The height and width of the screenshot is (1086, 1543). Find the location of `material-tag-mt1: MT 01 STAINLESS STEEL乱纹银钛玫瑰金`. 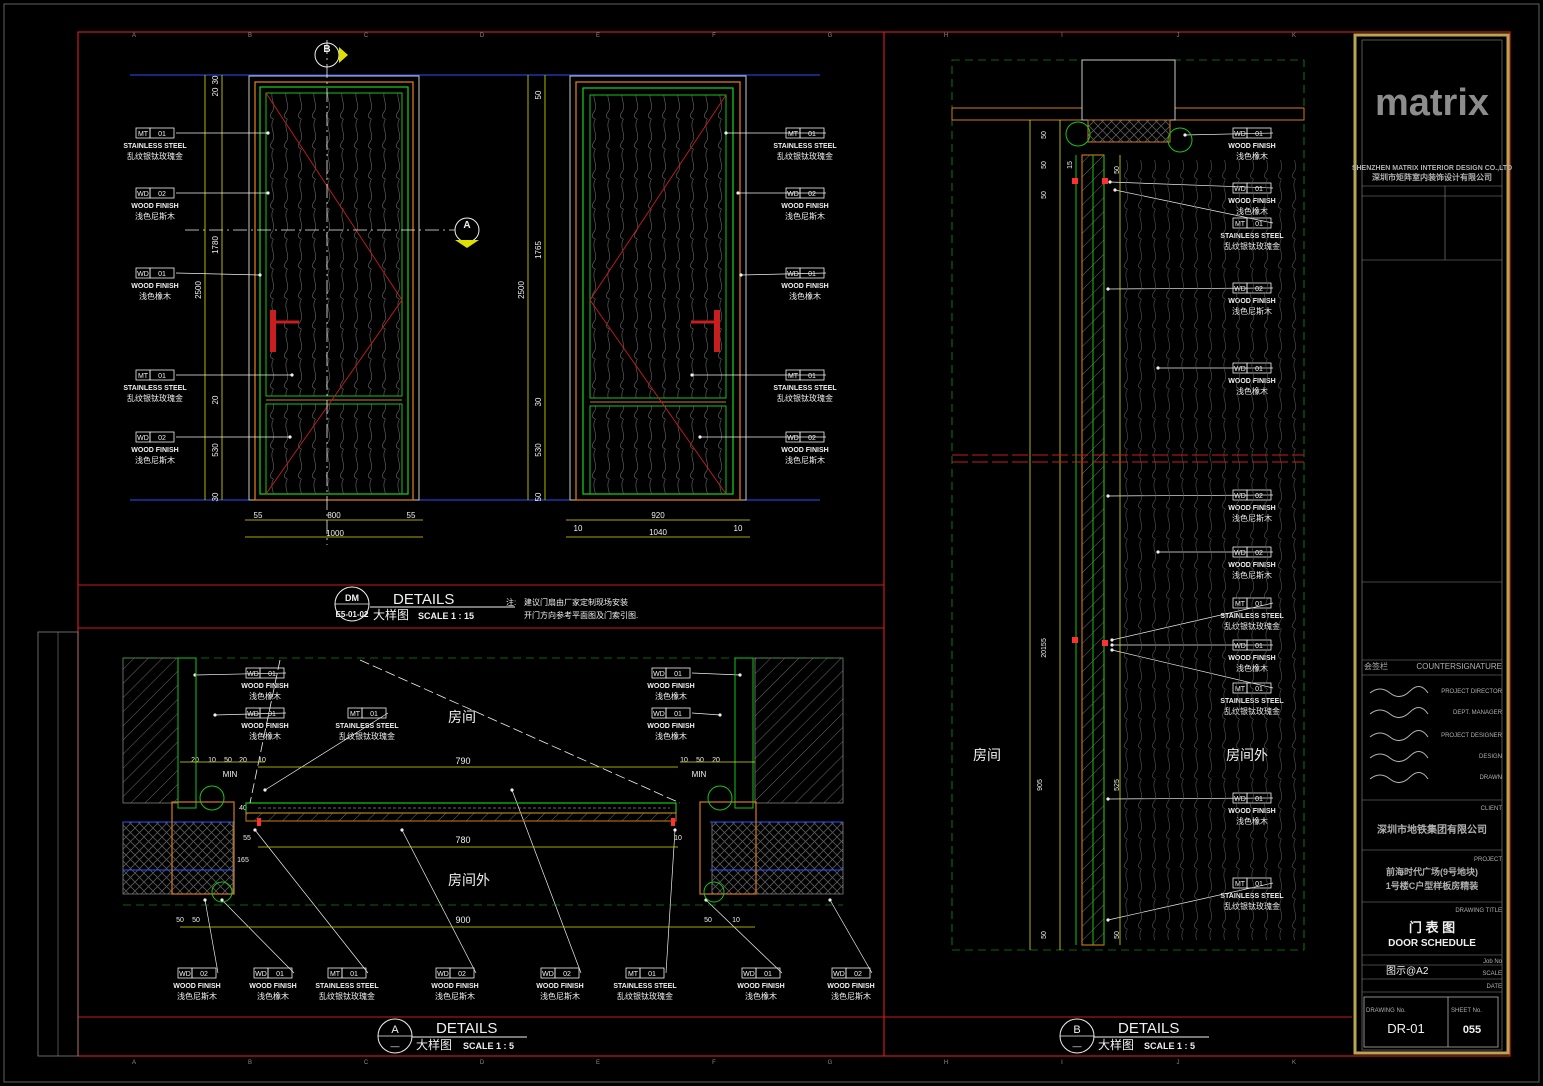

material-tag-mt1: MT 01 STAINLESS STEEL乱纹银钛玫瑰金 is located at coordinates (645, 914).